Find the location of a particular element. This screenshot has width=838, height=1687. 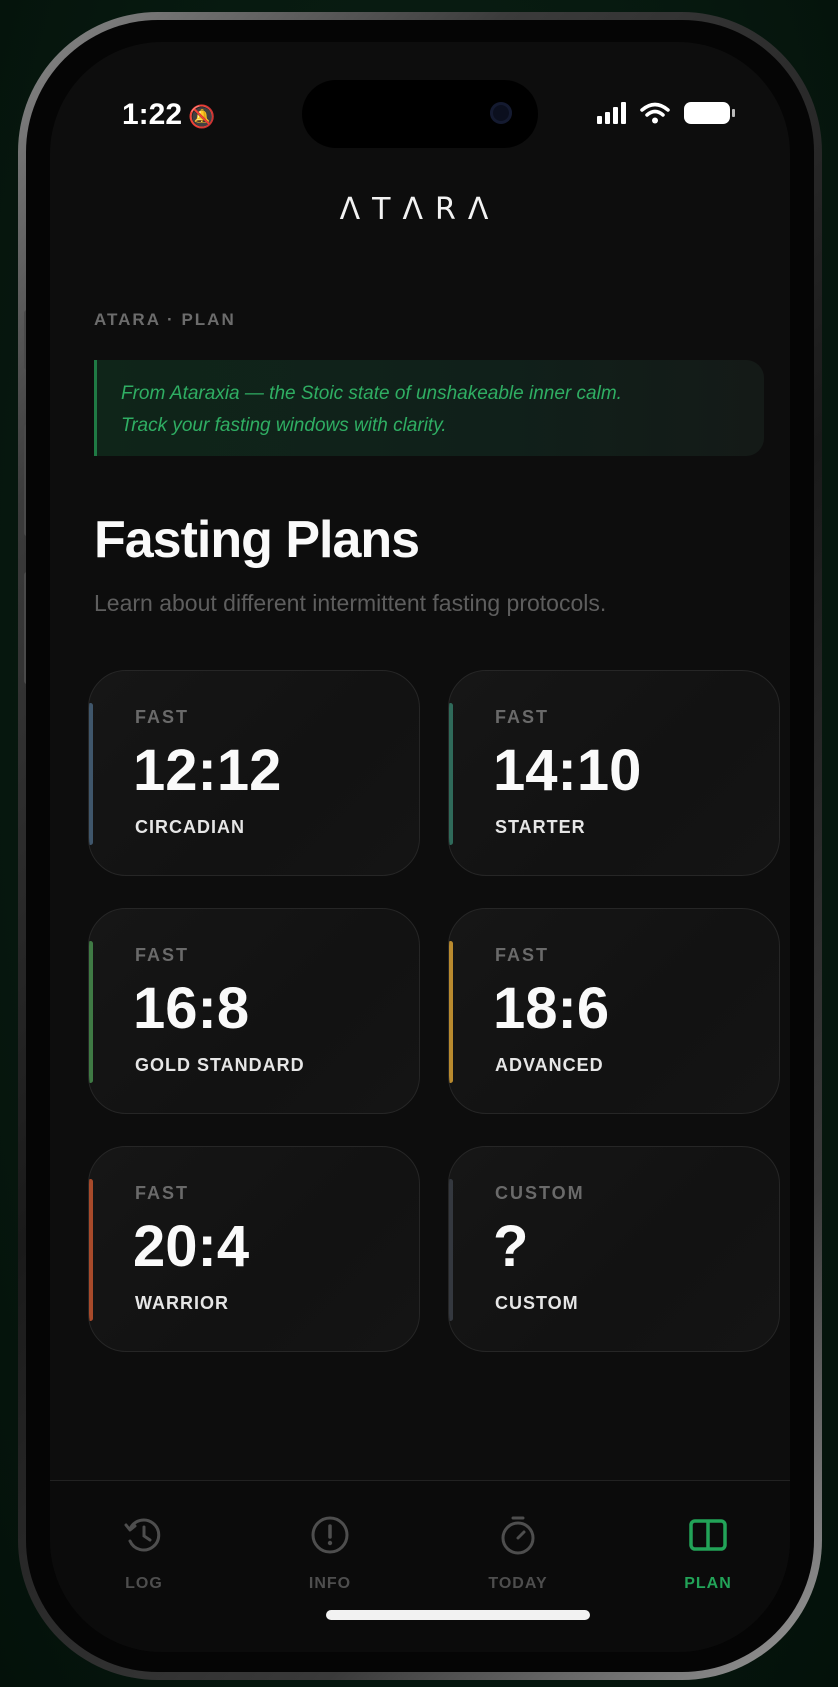

clock-history-icon is located at coordinates (142, 1535).